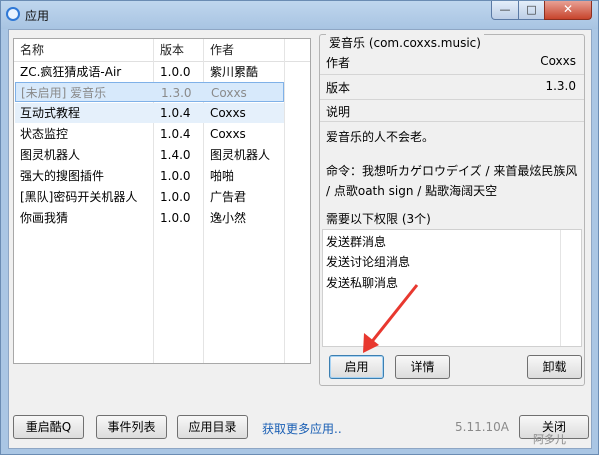 The width and height of the screenshot is (599, 456). What do you see at coordinates (393, 314) in the screenshot?
I see `arrow-shaft` at bounding box center [393, 314].